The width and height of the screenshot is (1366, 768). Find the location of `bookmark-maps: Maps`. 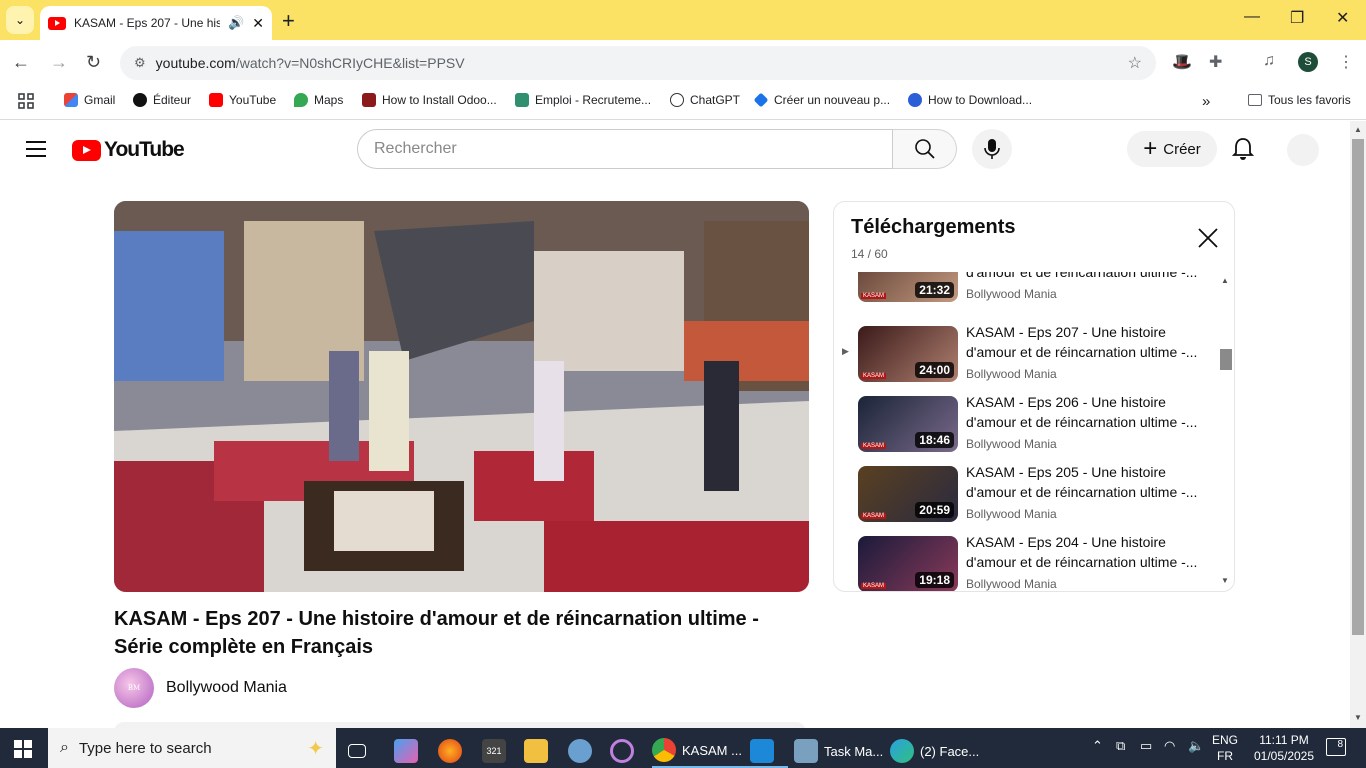

bookmark-maps: Maps is located at coordinates (318, 100).